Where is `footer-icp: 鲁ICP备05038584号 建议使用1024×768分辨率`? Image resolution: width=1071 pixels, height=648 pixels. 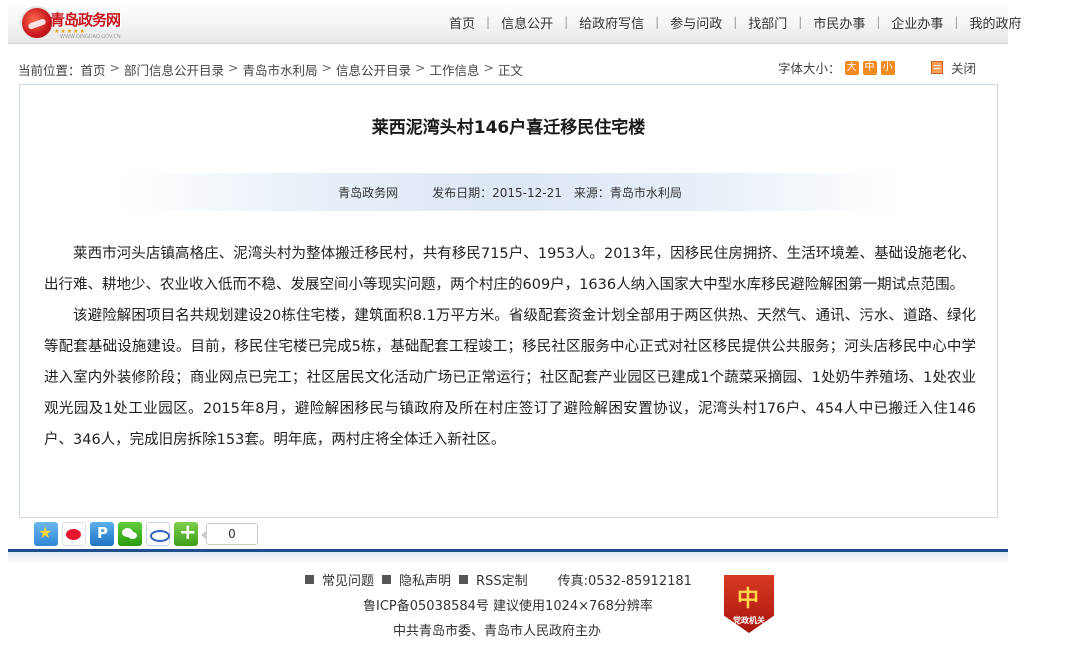
footer-icp: 鲁ICP备05038584号 建议使用1024×768分辨率 is located at coordinates (508, 606).